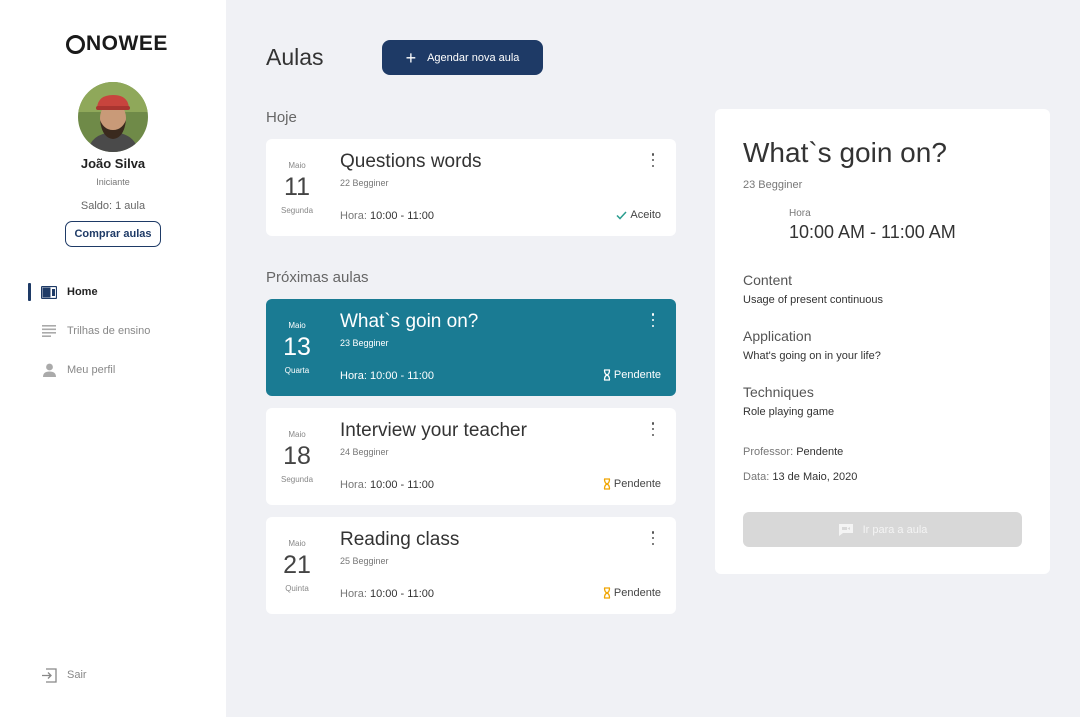 The image size is (1080, 717). I want to click on card-day: 21, so click(297, 565).